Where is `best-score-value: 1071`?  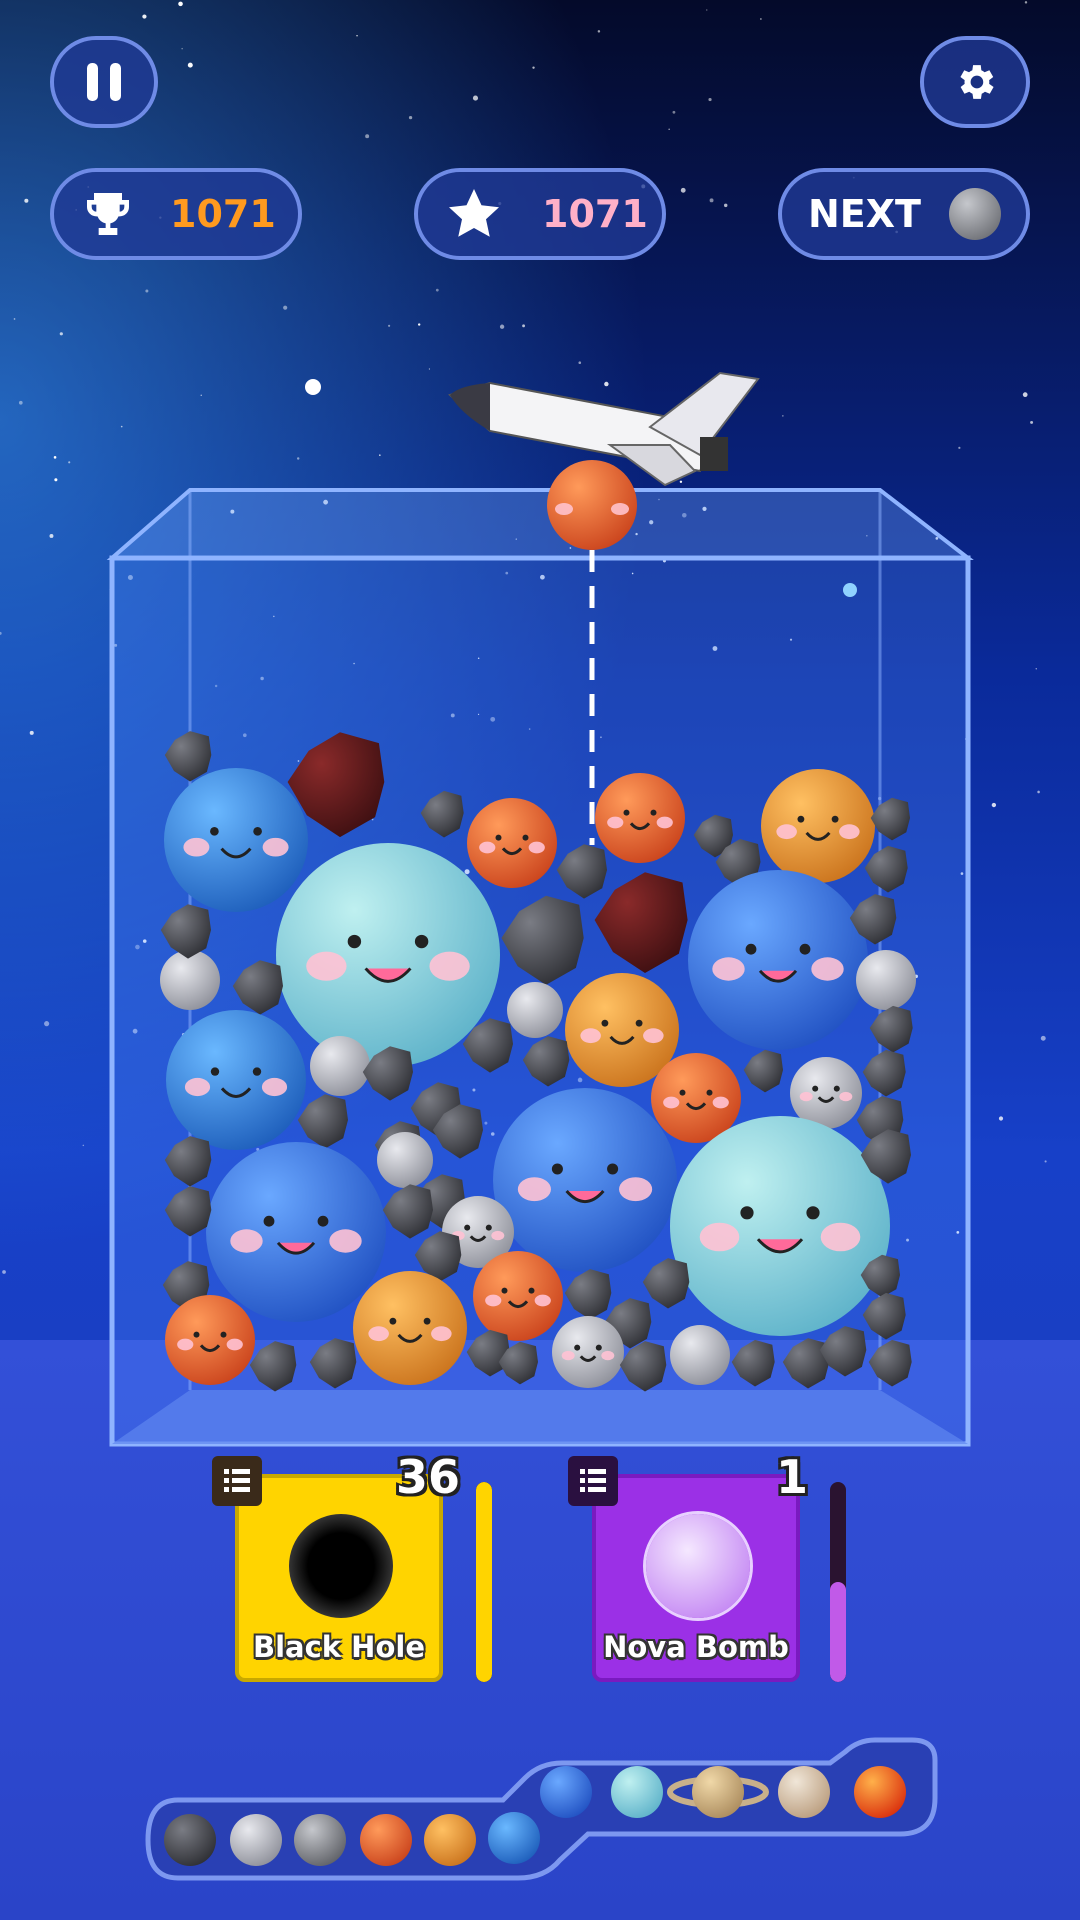 best-score-value: 1071 is located at coordinates (223, 214).